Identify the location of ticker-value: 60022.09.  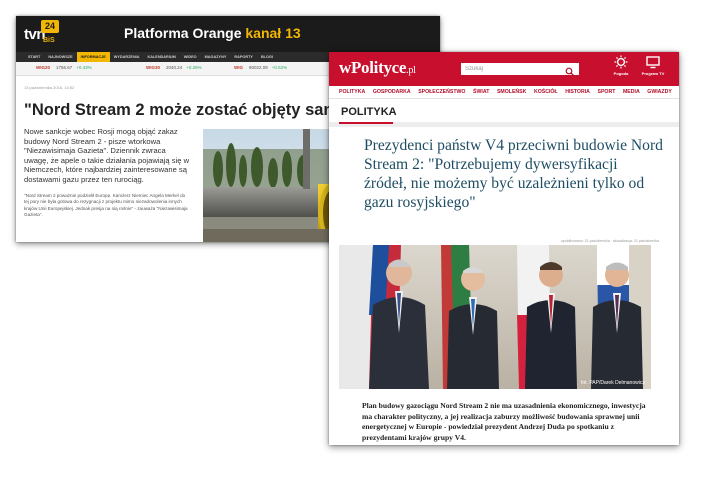
(258, 67).